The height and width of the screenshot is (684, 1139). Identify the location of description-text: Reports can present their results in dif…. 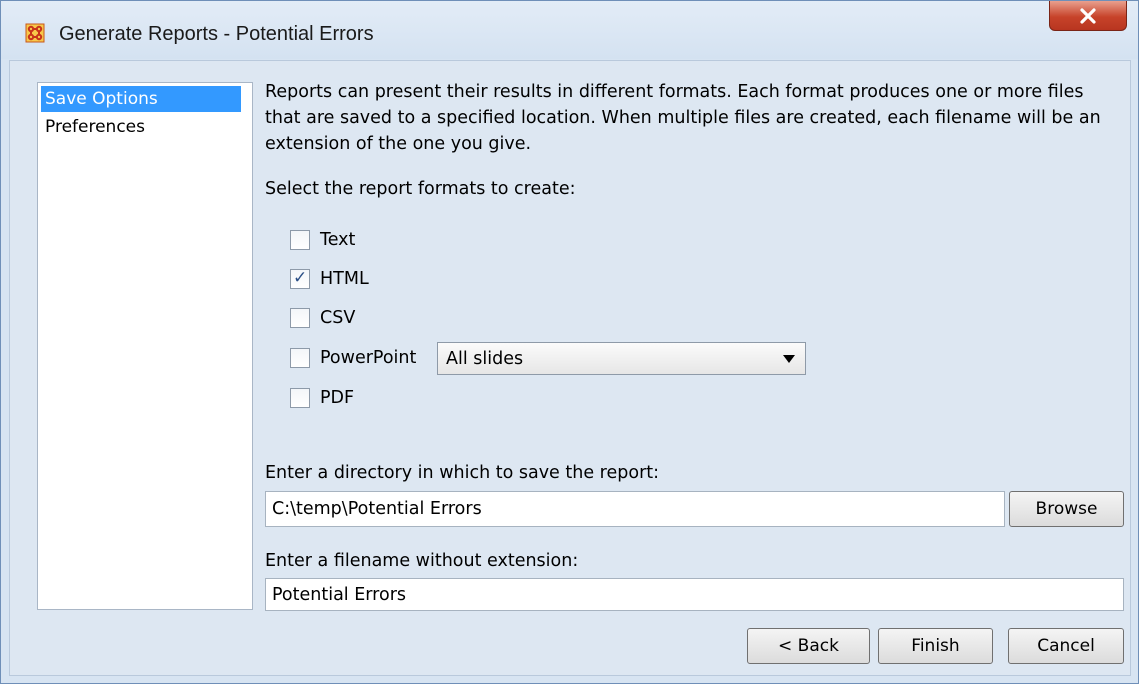
(683, 118).